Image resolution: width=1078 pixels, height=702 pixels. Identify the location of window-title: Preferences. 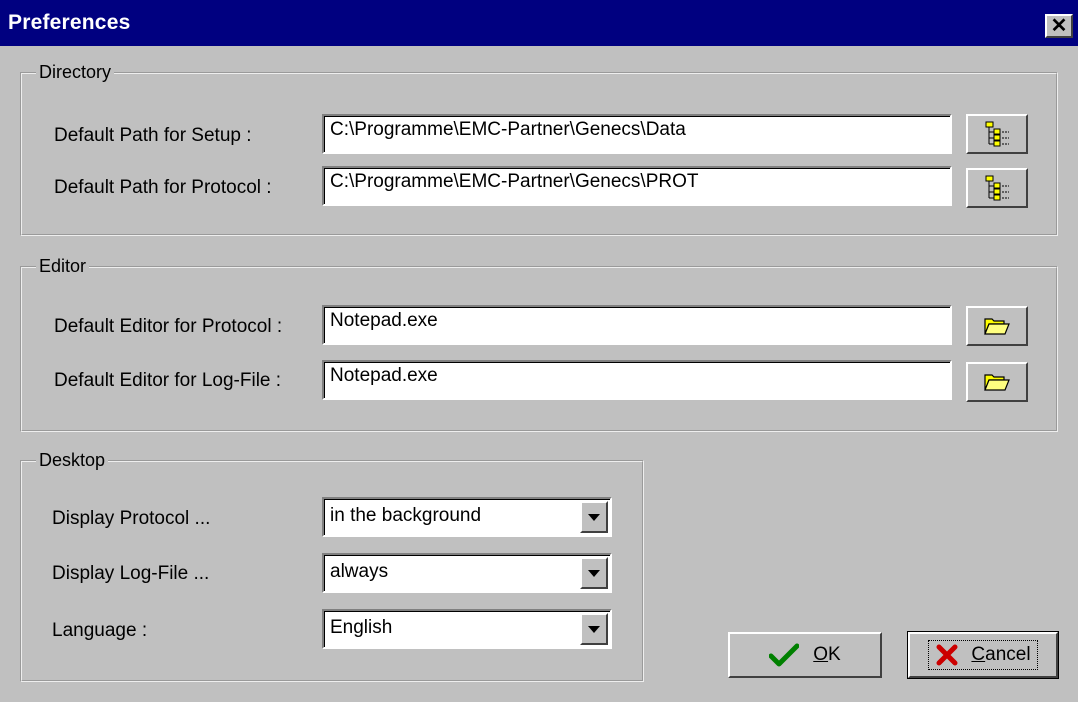
(69, 22).